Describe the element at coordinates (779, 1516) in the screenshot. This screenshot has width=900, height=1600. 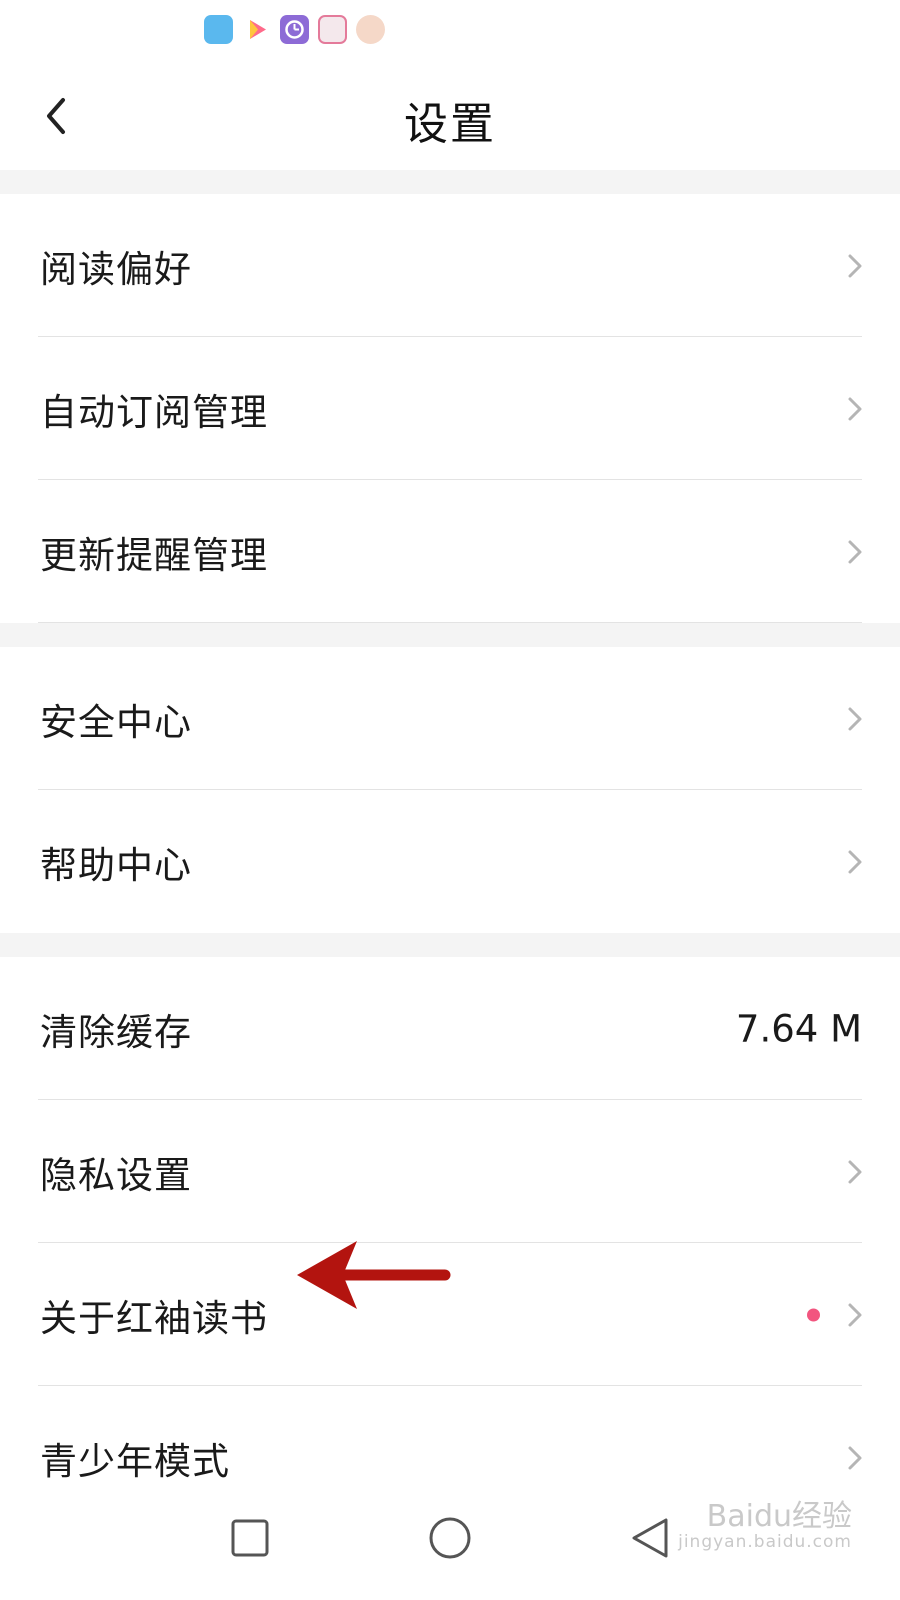
I see `watermark-main: Baidu经验` at that location.